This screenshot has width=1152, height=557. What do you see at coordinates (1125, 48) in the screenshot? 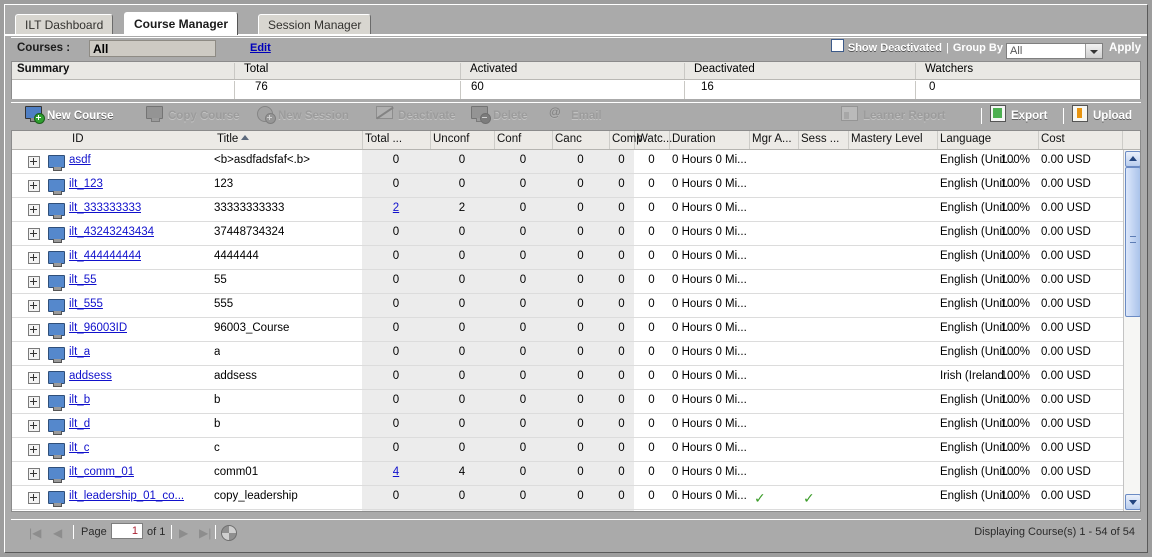
I see `apply-button: Apply` at bounding box center [1125, 48].